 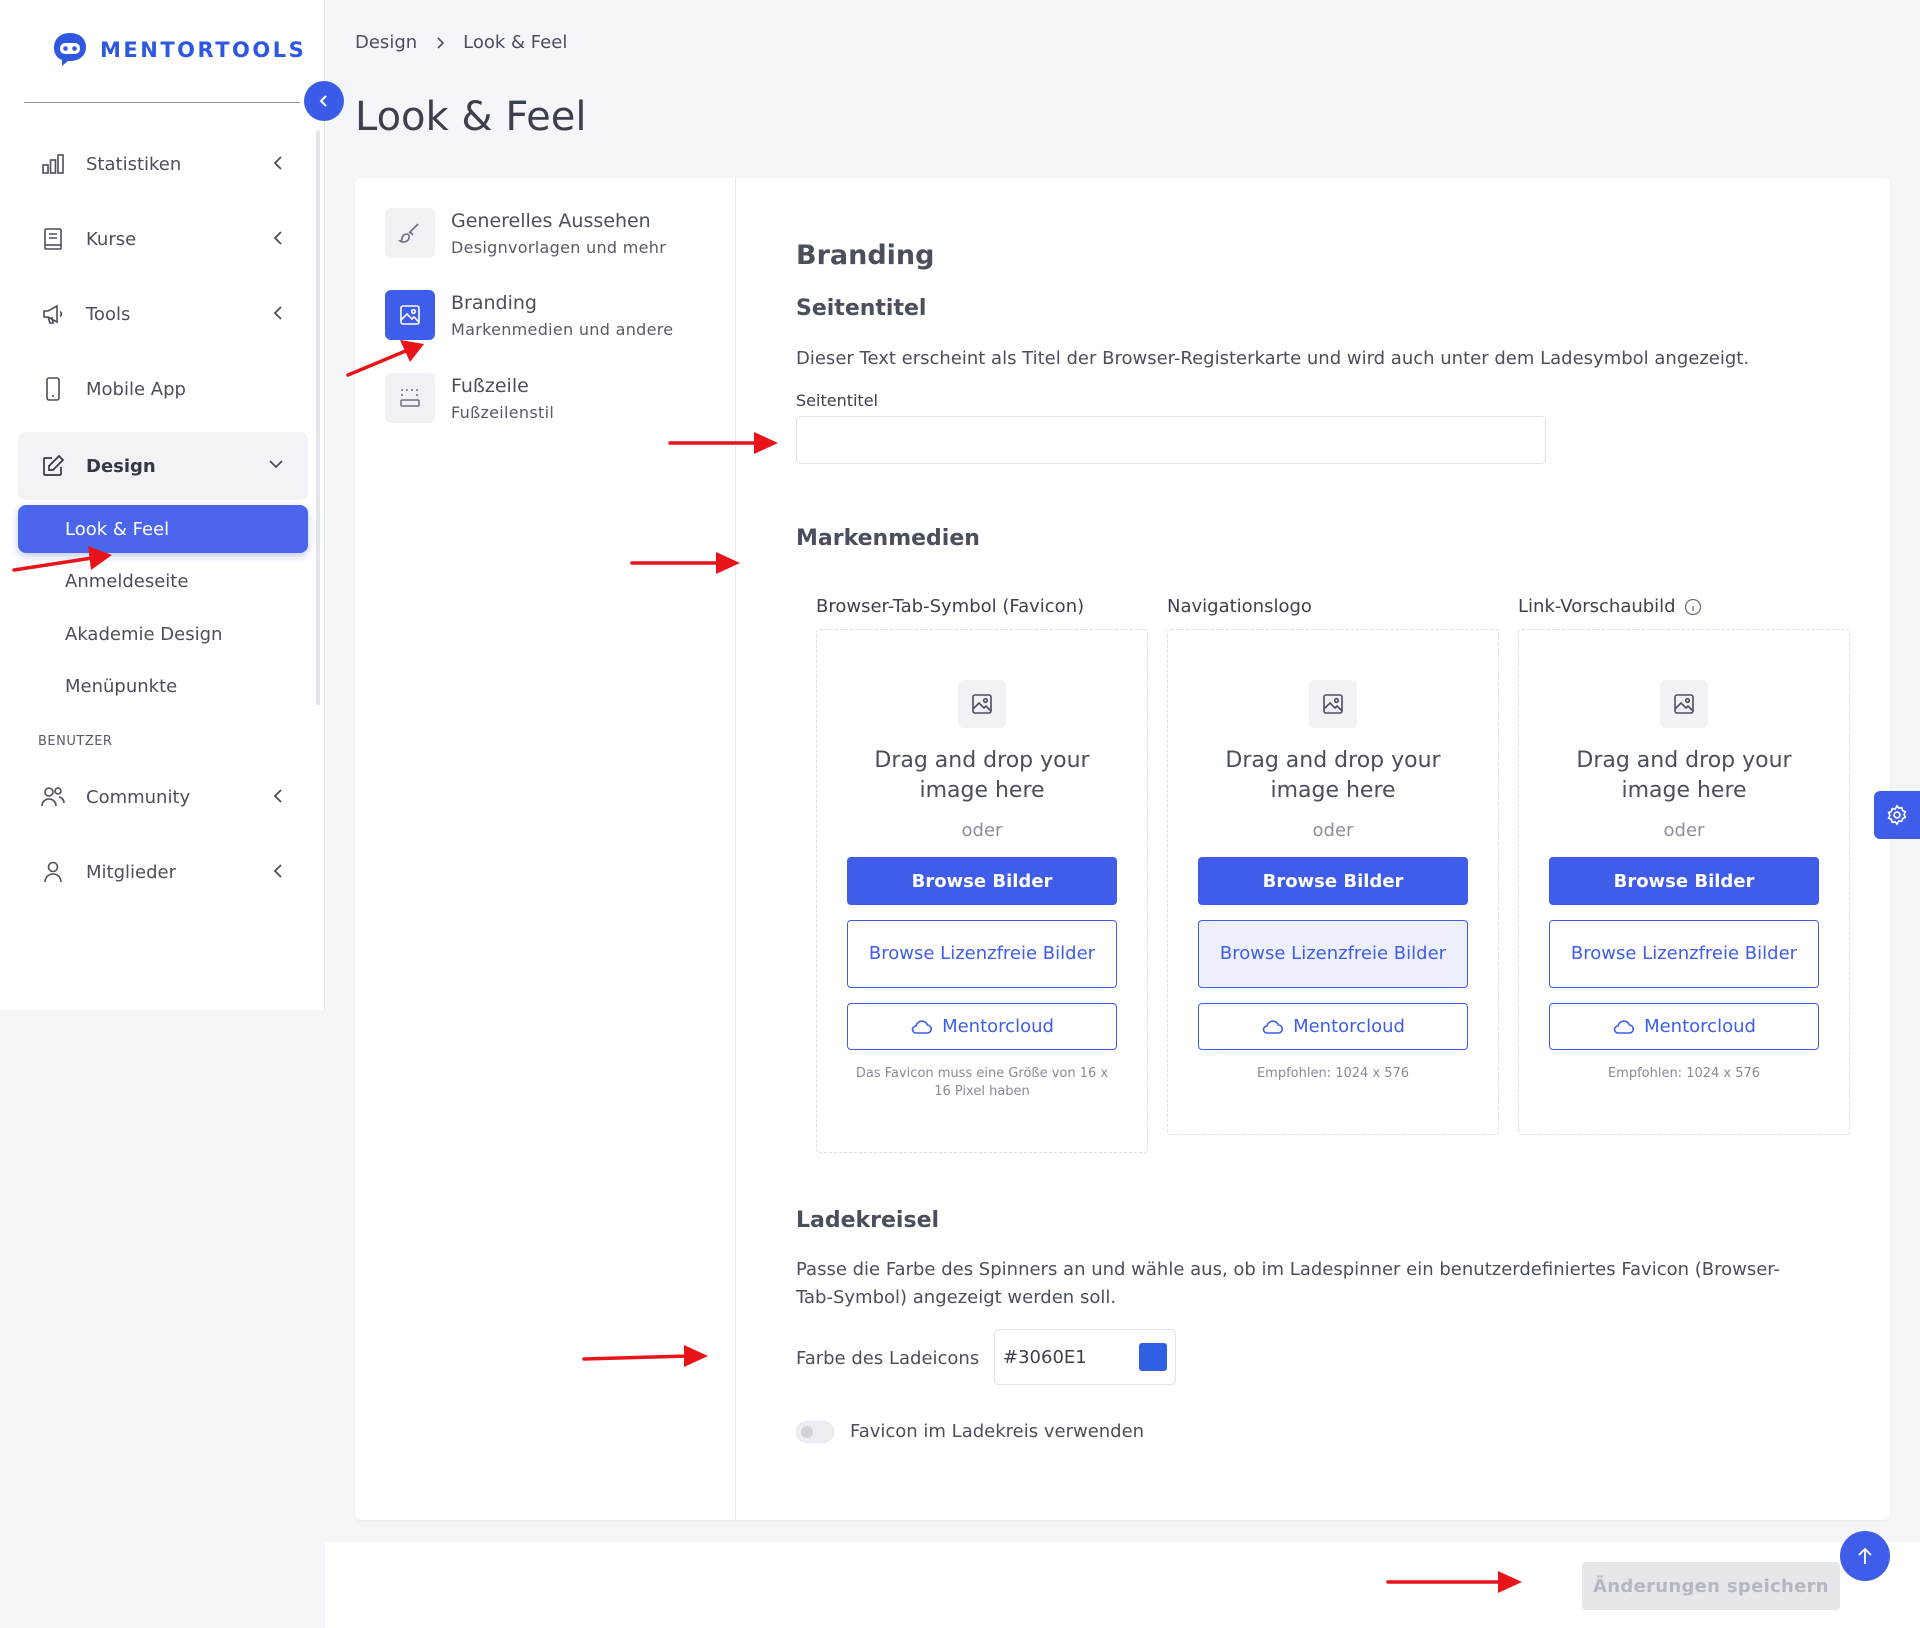 What do you see at coordinates (441, 42) in the screenshot?
I see `chevron-right-icon` at bounding box center [441, 42].